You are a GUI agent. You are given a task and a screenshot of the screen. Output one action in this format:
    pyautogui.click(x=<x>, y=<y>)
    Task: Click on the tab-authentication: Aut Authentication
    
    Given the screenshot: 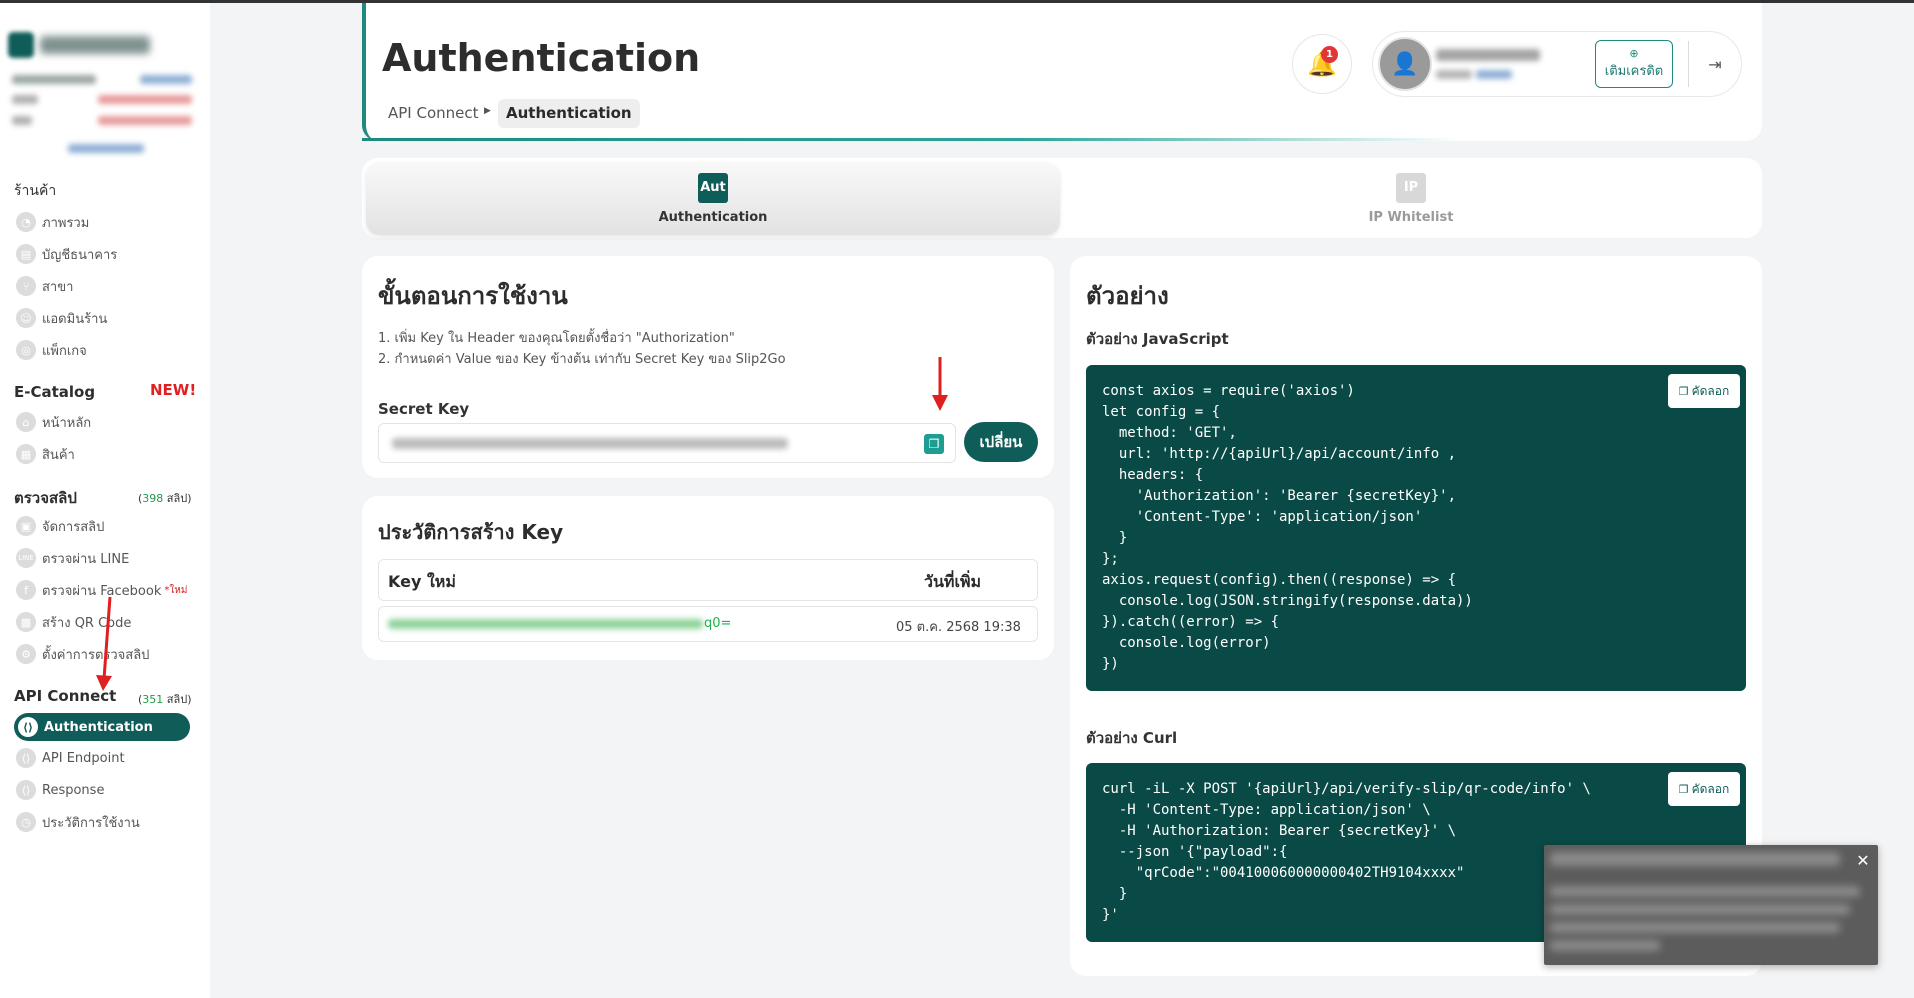 What is the action you would take?
    pyautogui.click(x=713, y=198)
    